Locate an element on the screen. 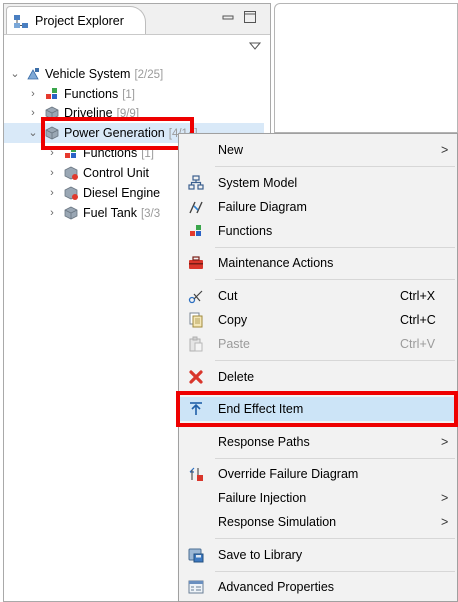 The width and height of the screenshot is (458, 602). tree-item-label-text: Control Unit is located at coordinates (116, 173).